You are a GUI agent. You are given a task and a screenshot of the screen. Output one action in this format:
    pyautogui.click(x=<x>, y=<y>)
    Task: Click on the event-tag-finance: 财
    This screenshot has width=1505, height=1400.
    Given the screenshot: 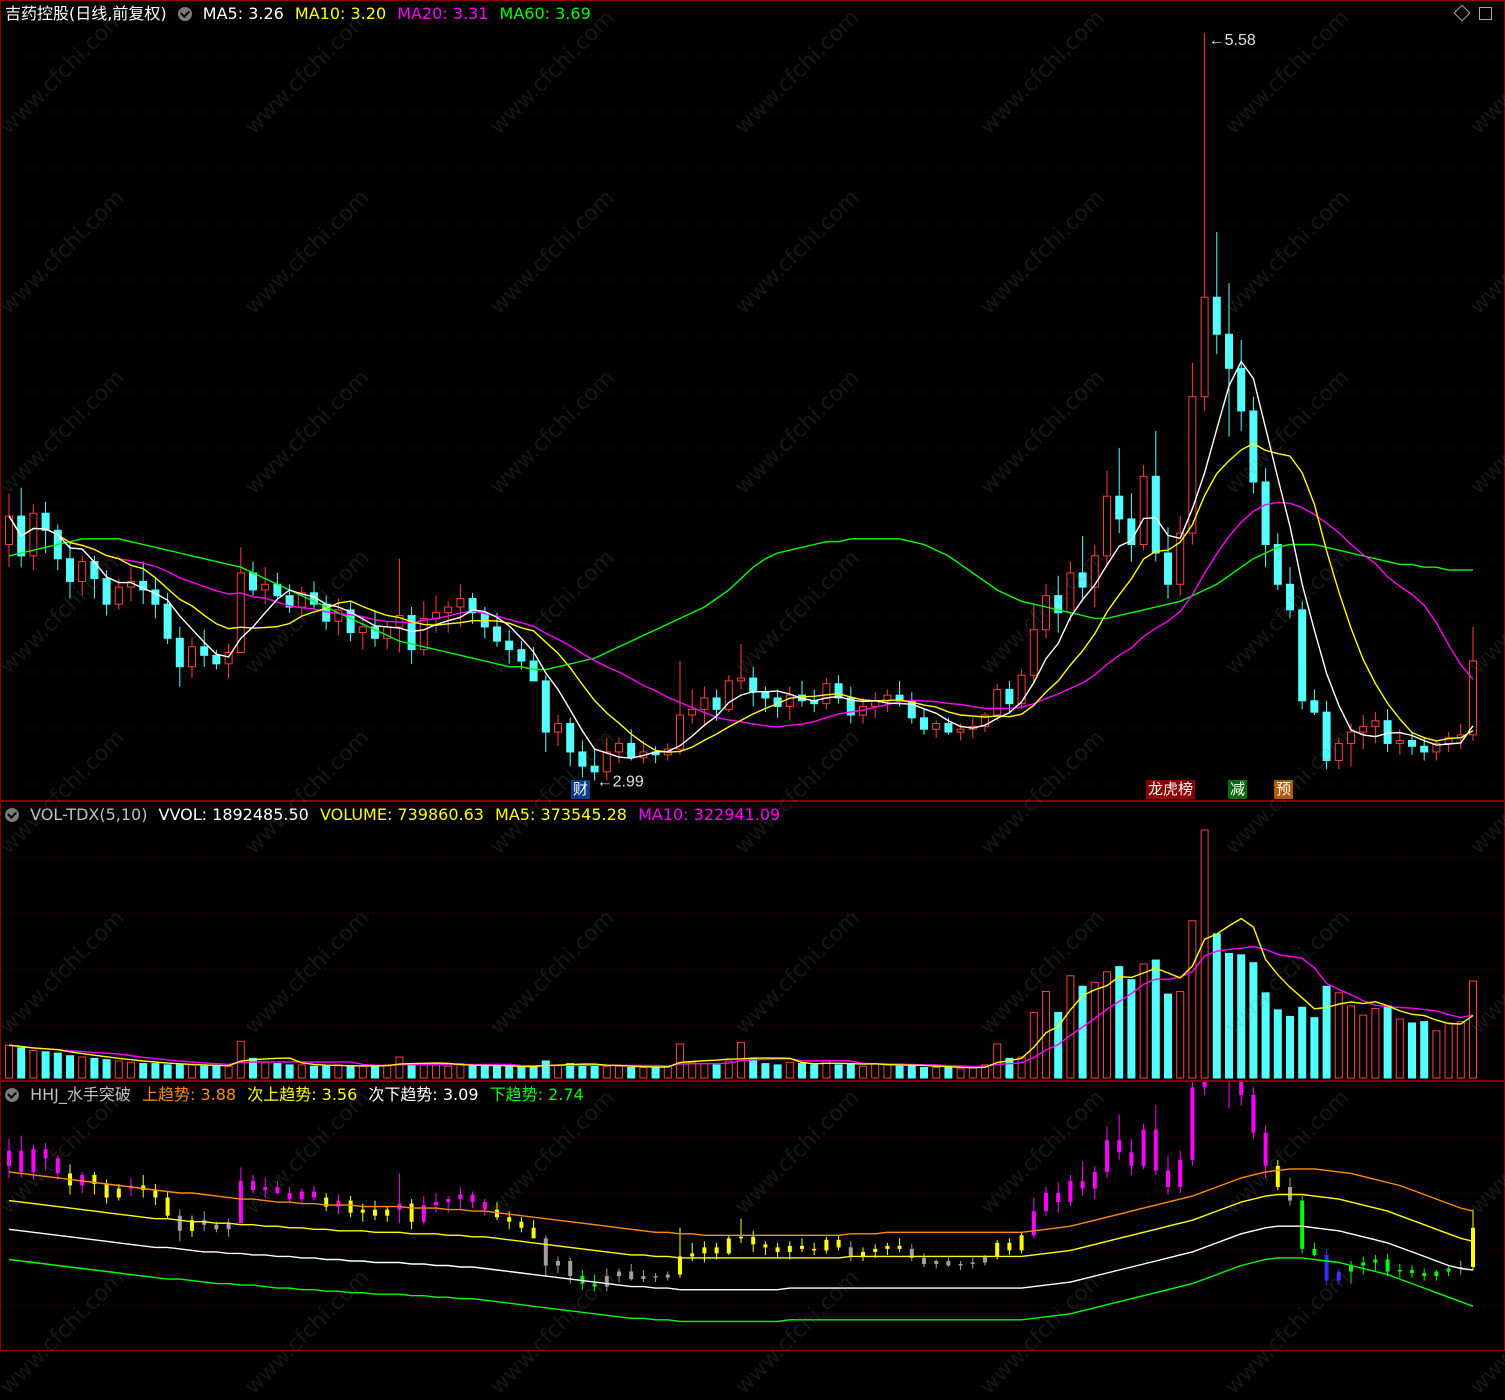 What is the action you would take?
    pyautogui.click(x=581, y=789)
    